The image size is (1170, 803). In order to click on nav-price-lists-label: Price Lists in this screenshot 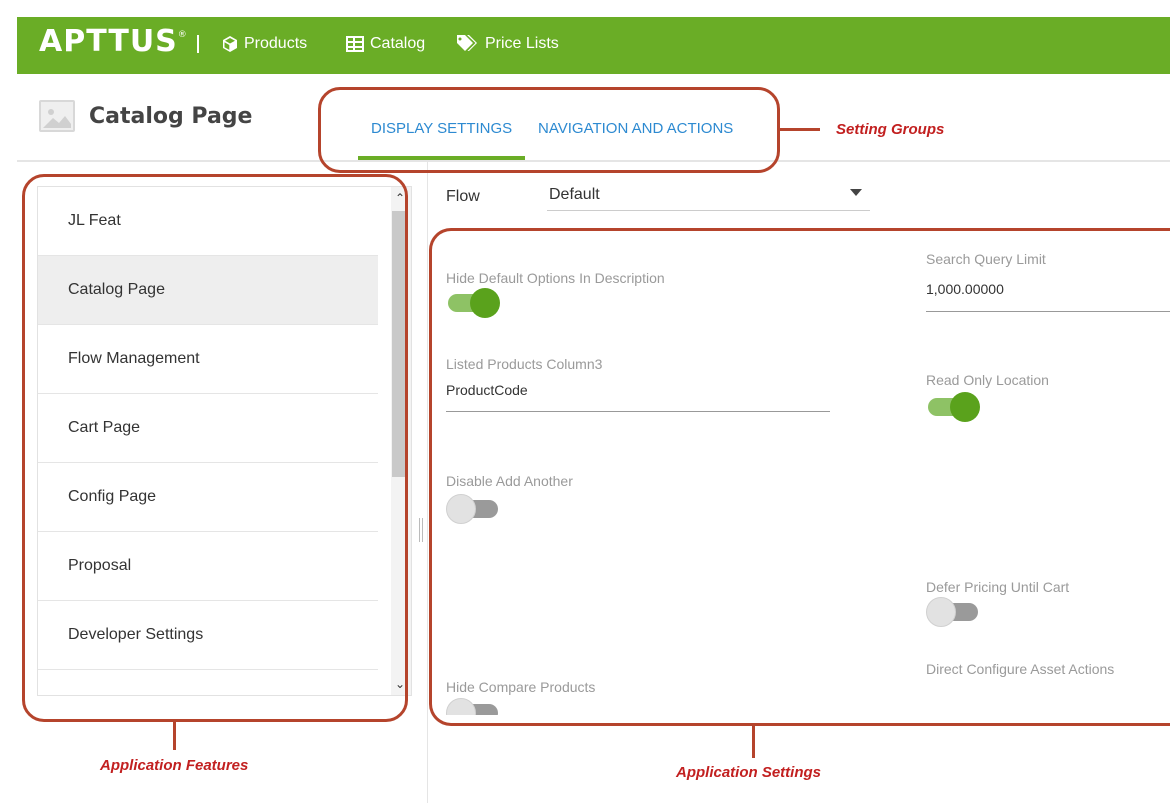, I will do `click(522, 43)`.